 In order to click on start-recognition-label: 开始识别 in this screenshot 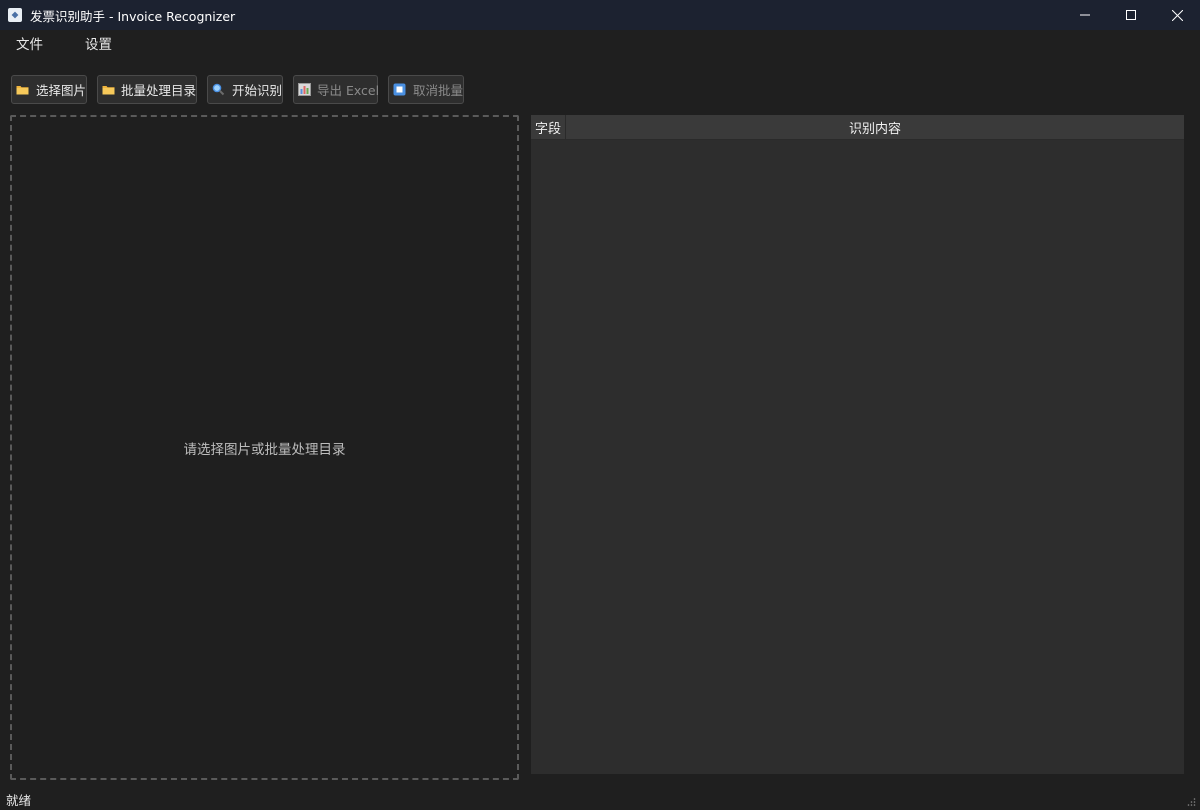, I will do `click(256, 90)`.